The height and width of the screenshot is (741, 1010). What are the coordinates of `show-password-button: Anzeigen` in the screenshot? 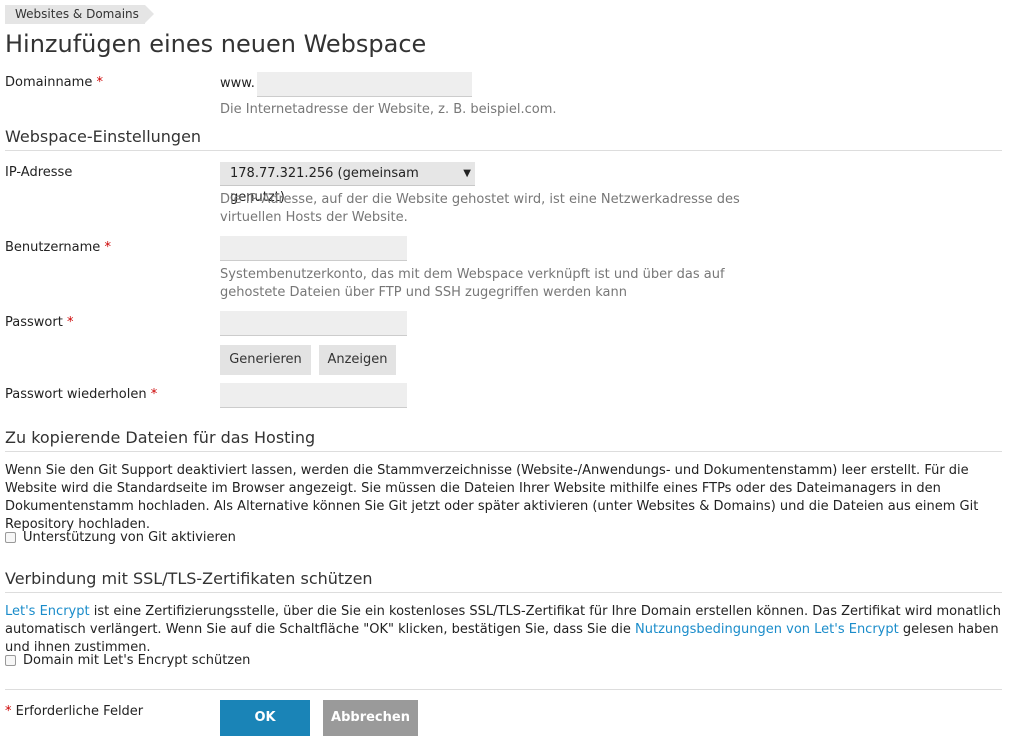 It's located at (357, 360).